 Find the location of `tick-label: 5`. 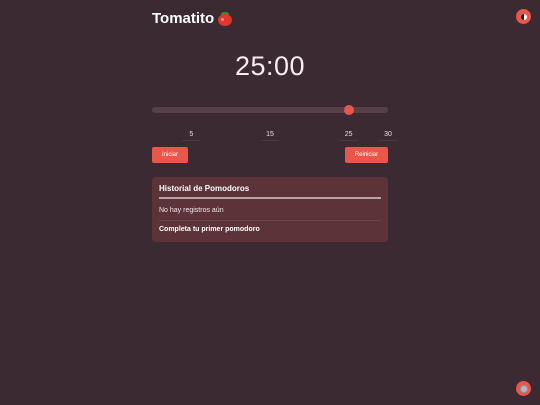

tick-label: 5 is located at coordinates (191, 136).